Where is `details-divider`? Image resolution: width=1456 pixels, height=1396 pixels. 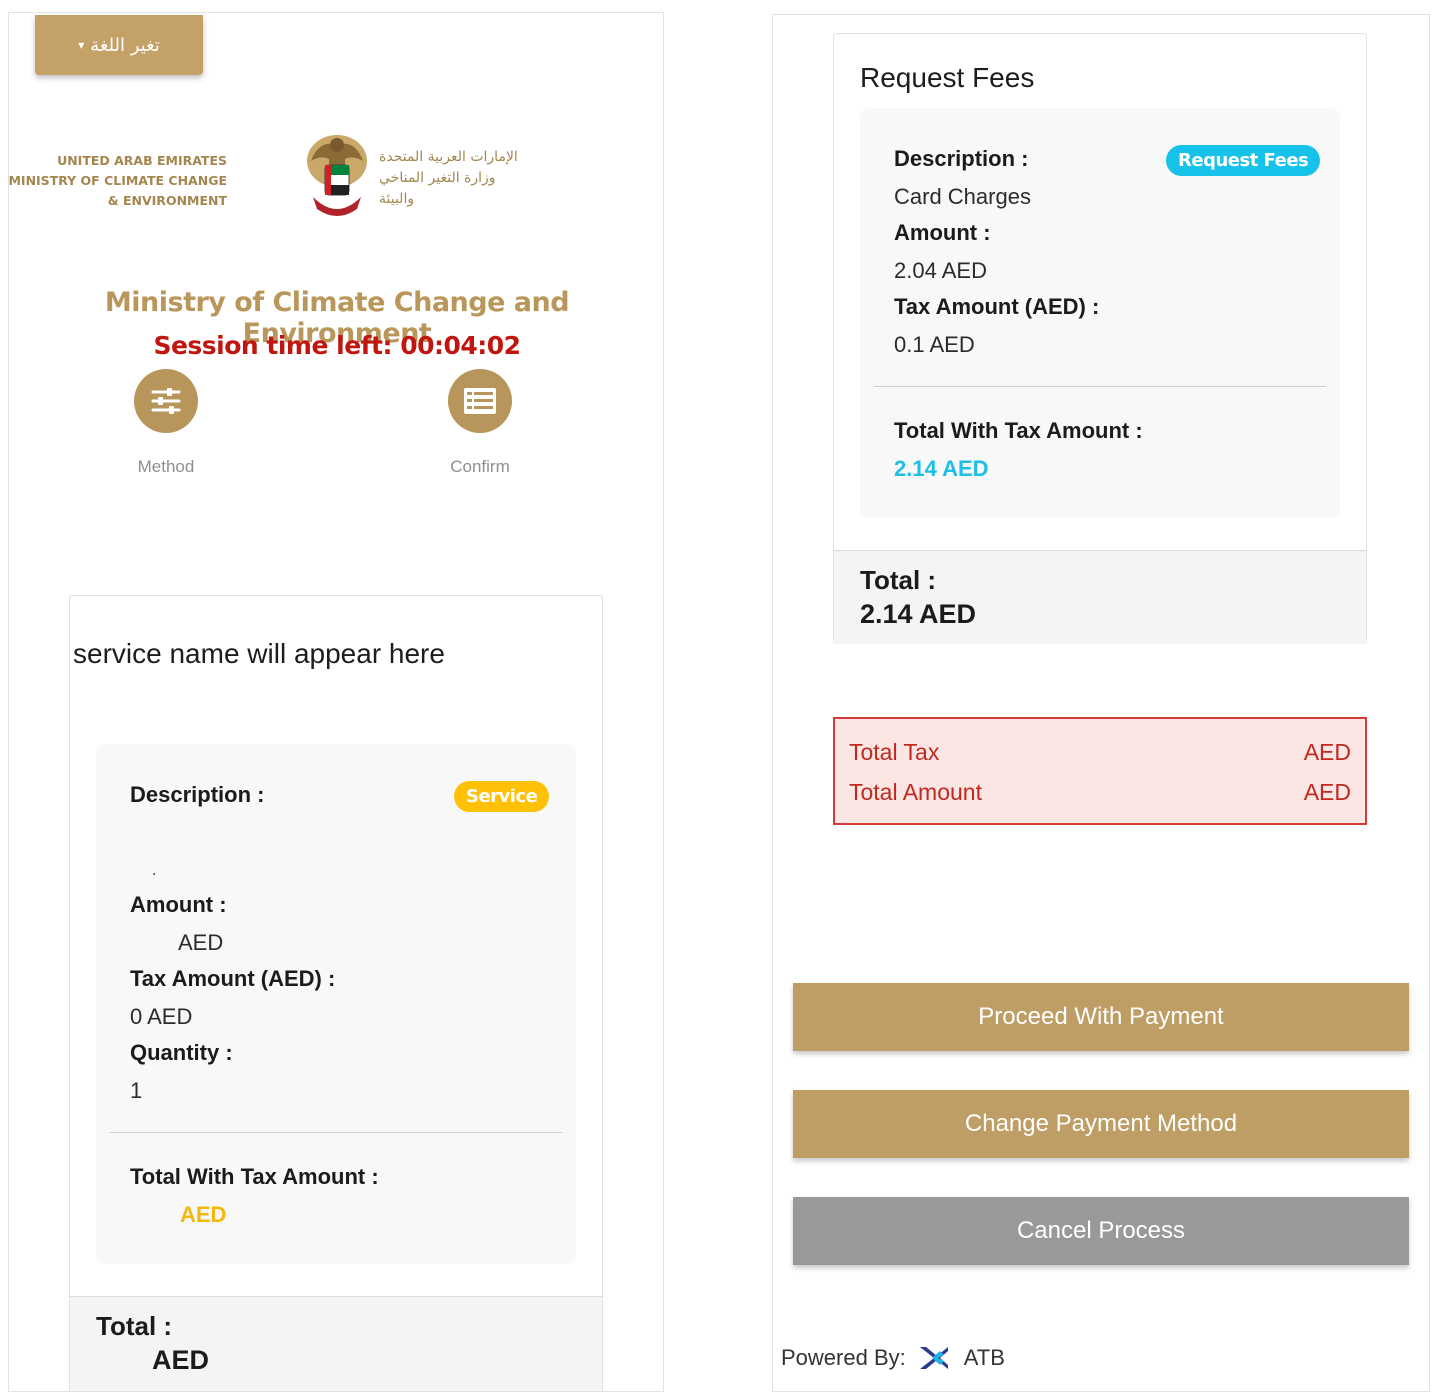 details-divider is located at coordinates (336, 1132).